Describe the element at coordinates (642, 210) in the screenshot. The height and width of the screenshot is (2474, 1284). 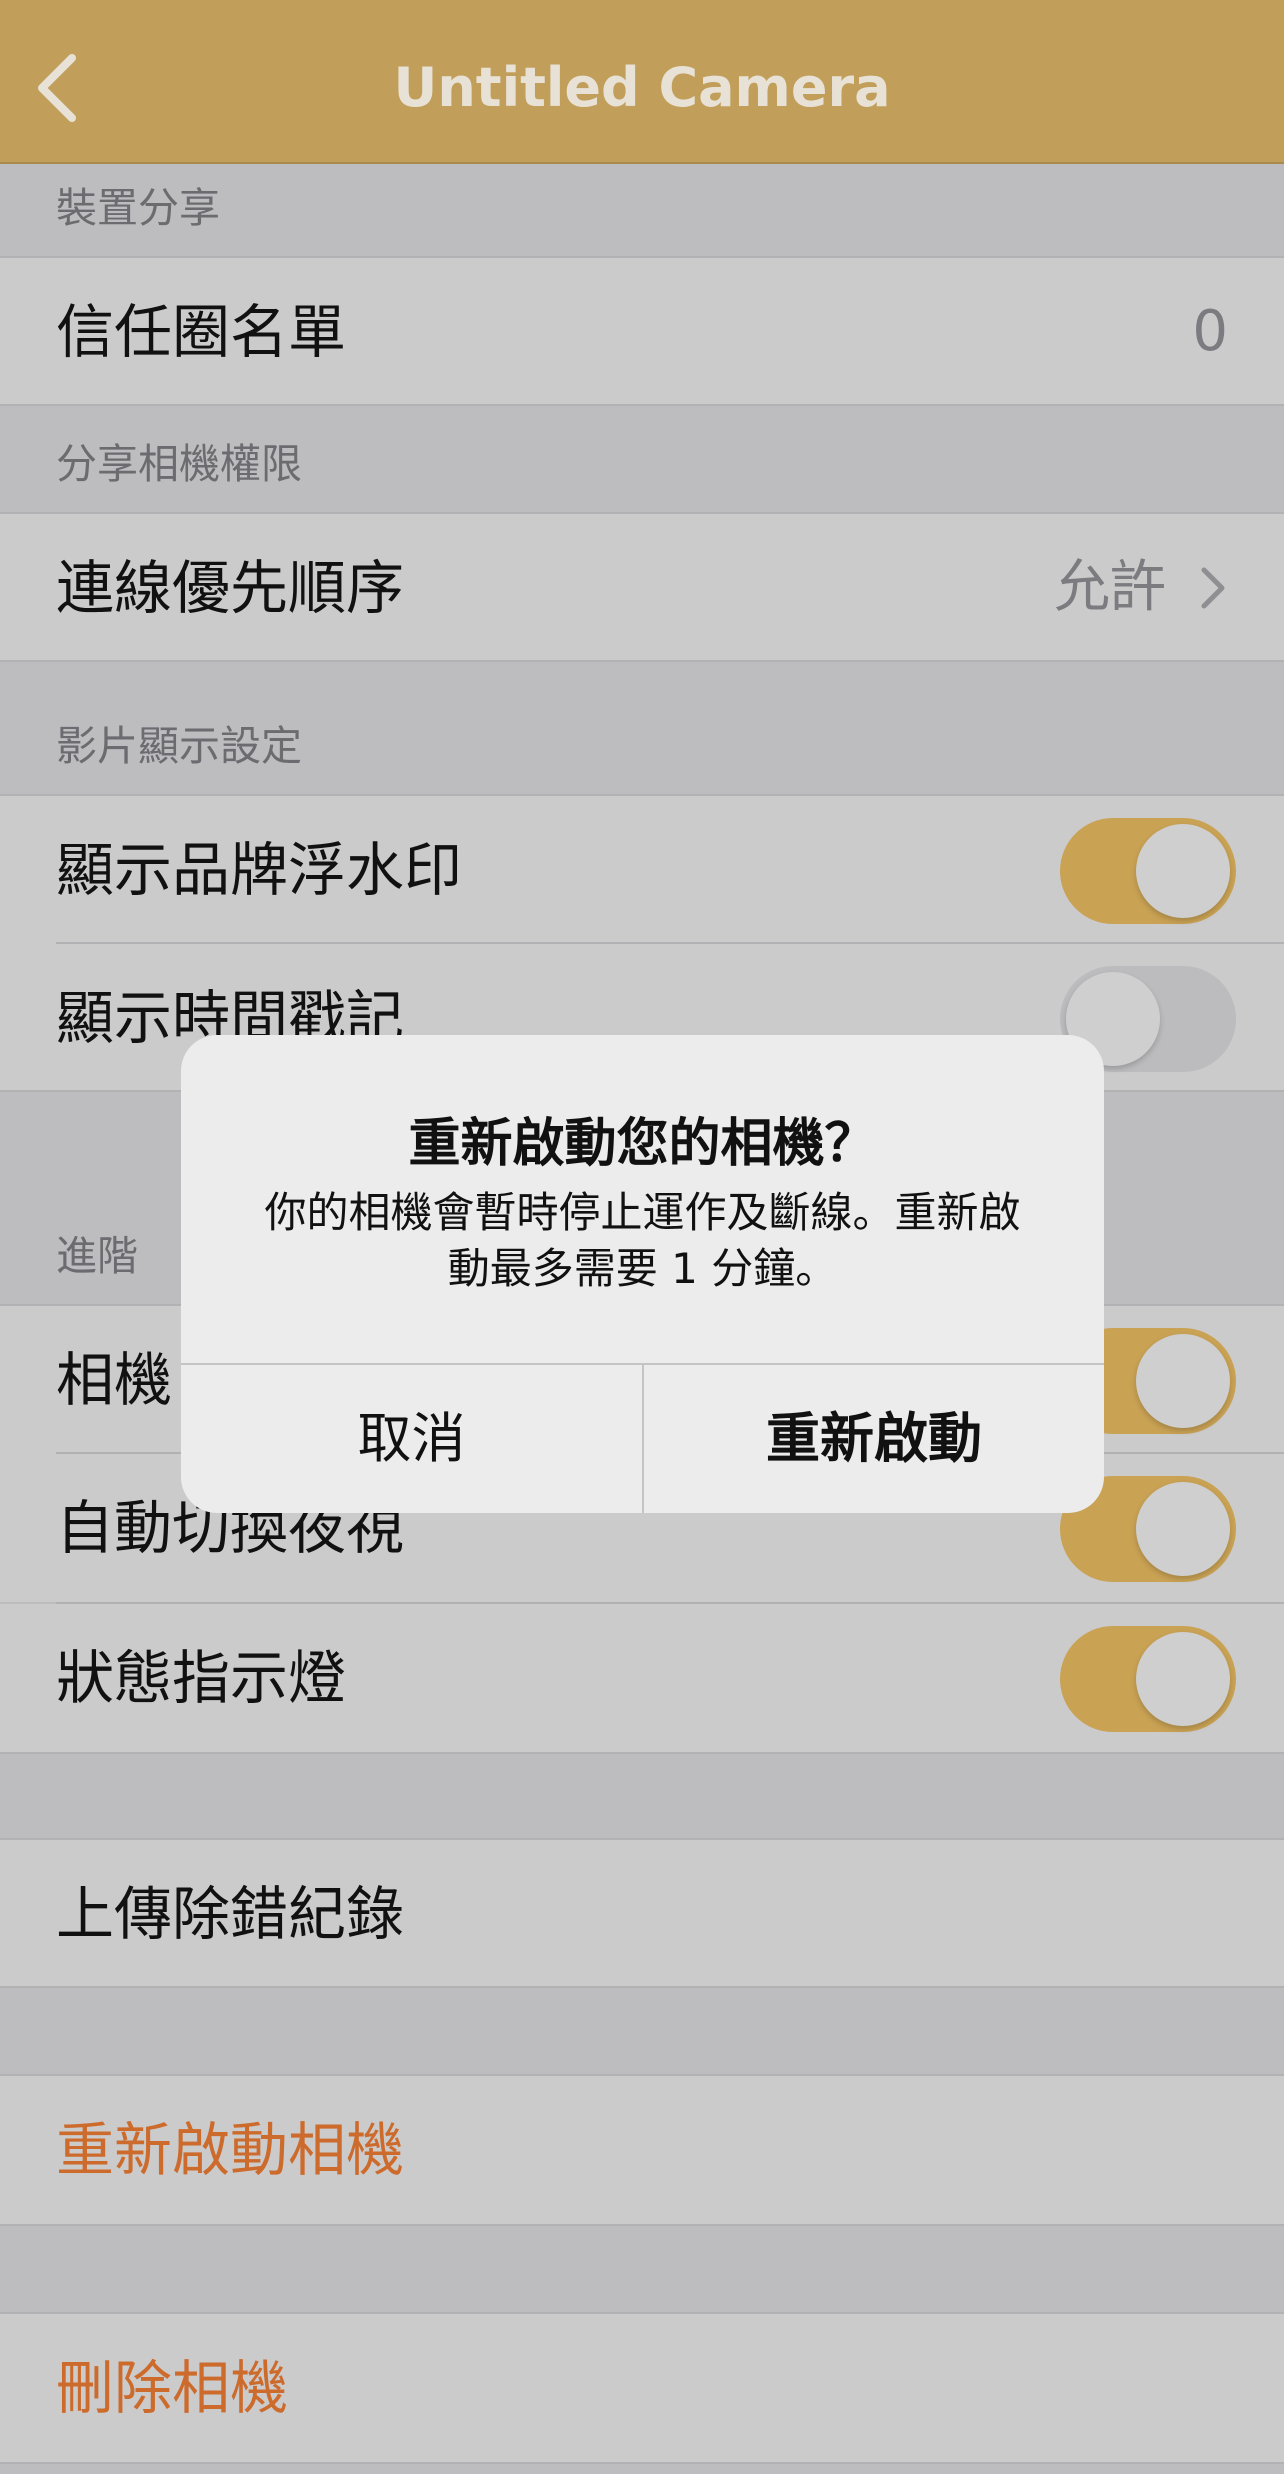
I see `section-header-device-sharing: 裝置分享` at that location.